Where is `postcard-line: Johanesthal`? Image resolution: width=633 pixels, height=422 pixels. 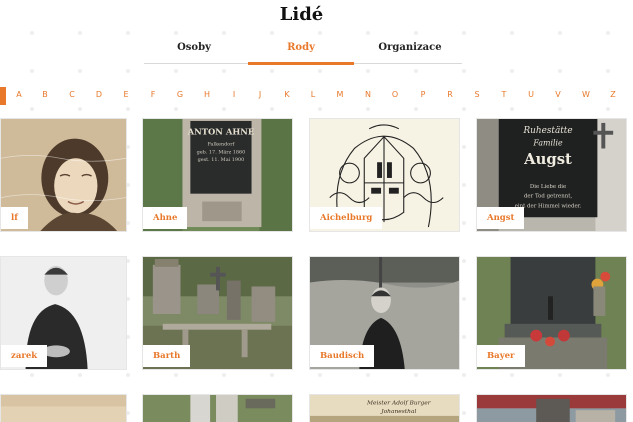 postcard-line: Johanesthal is located at coordinates (398, 412).